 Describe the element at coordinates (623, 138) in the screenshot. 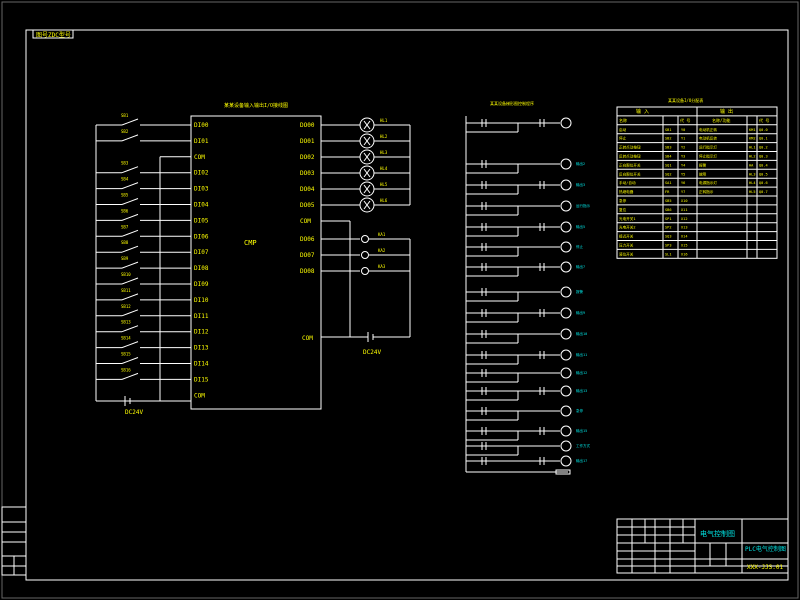

I see `io-table-cell: 停止` at that location.